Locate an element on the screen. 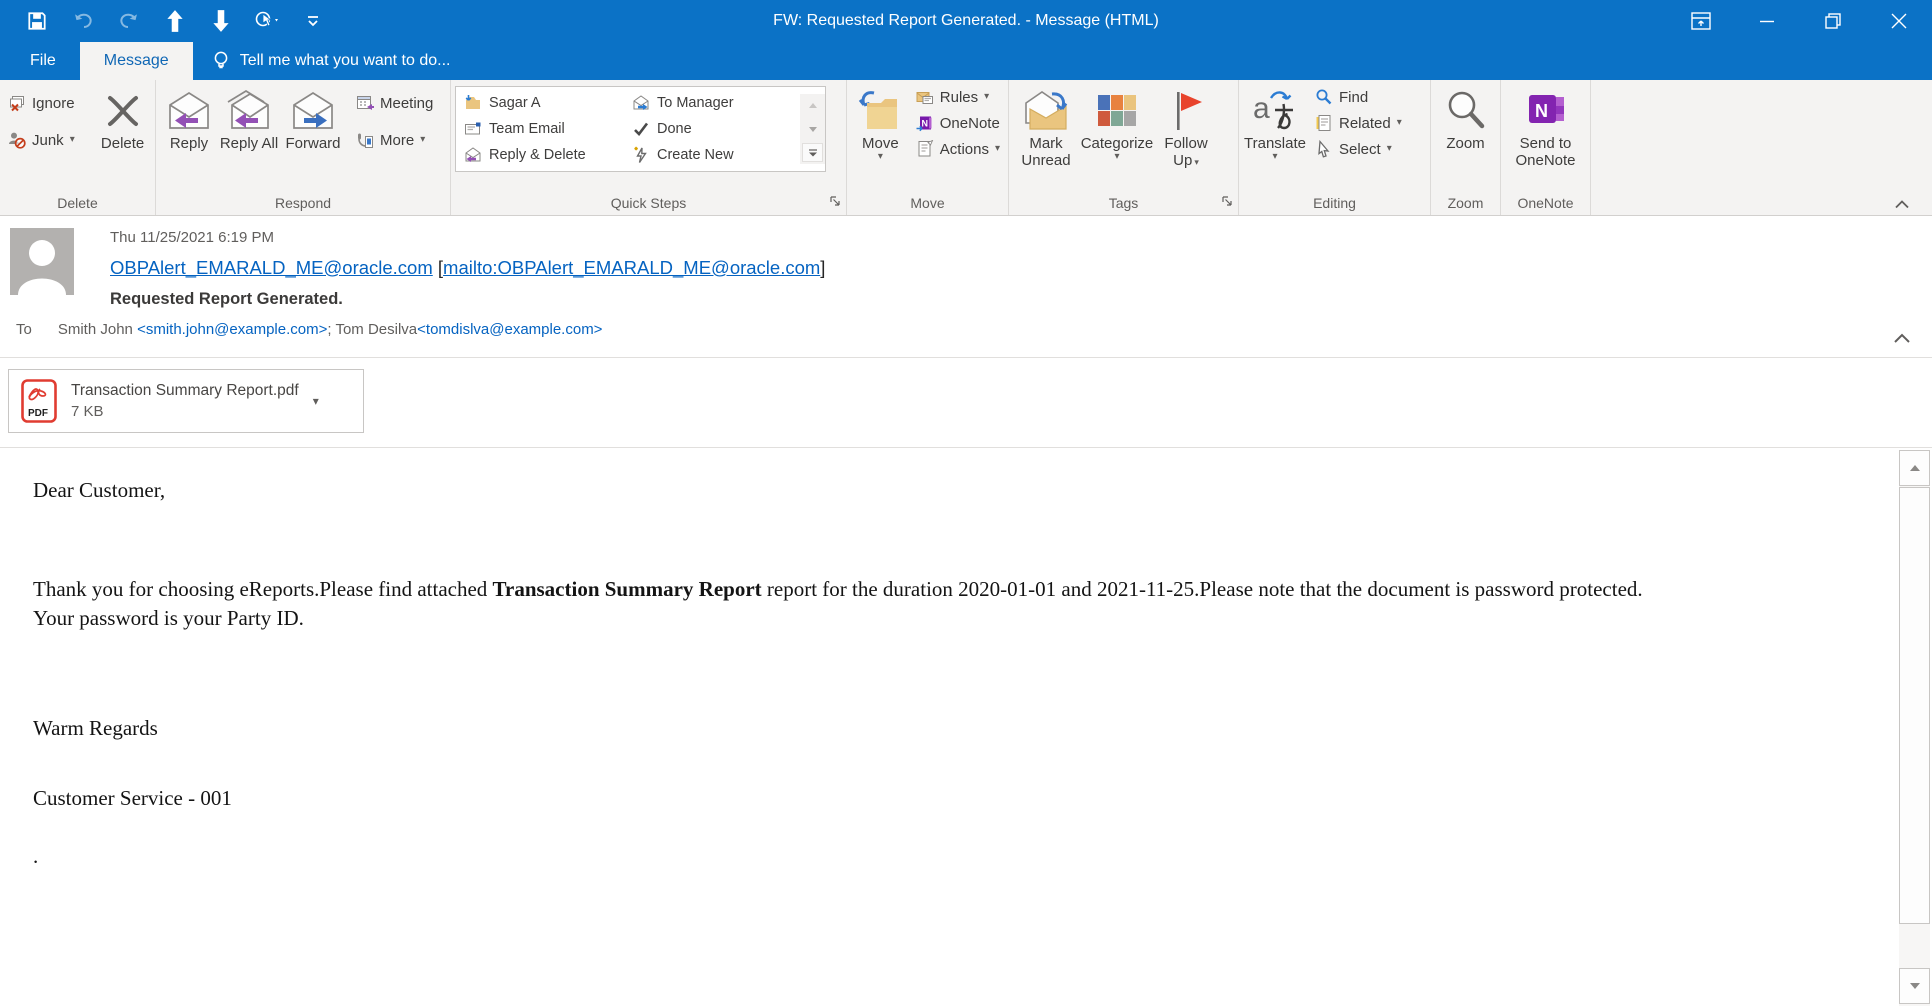 This screenshot has height=1008, width=1932. group-label-onenote: OneNote is located at coordinates (1545, 202).